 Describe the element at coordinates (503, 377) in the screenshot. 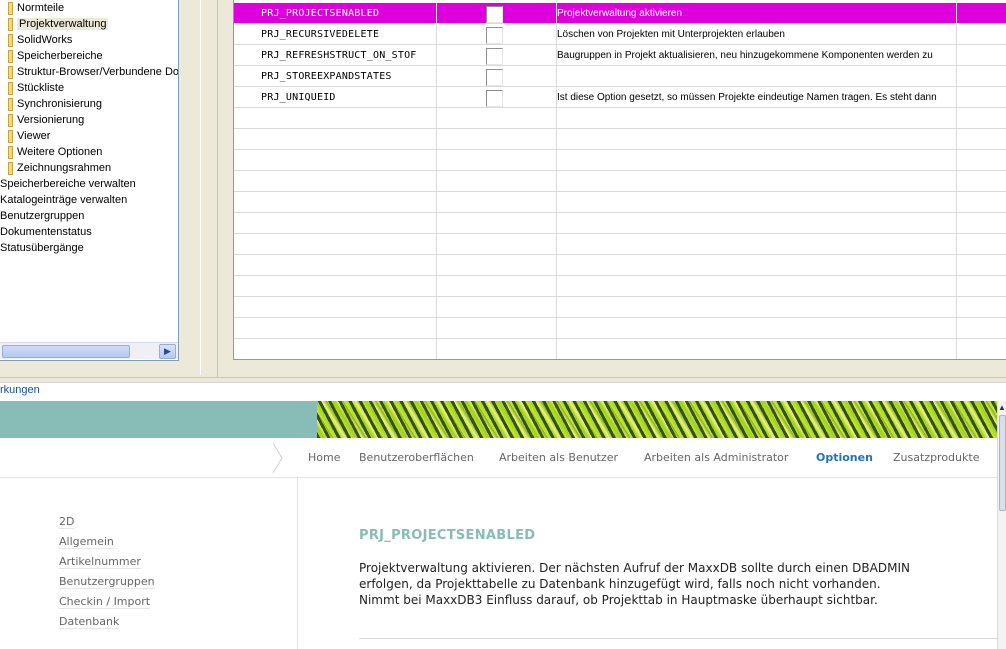

I see `divider` at that location.